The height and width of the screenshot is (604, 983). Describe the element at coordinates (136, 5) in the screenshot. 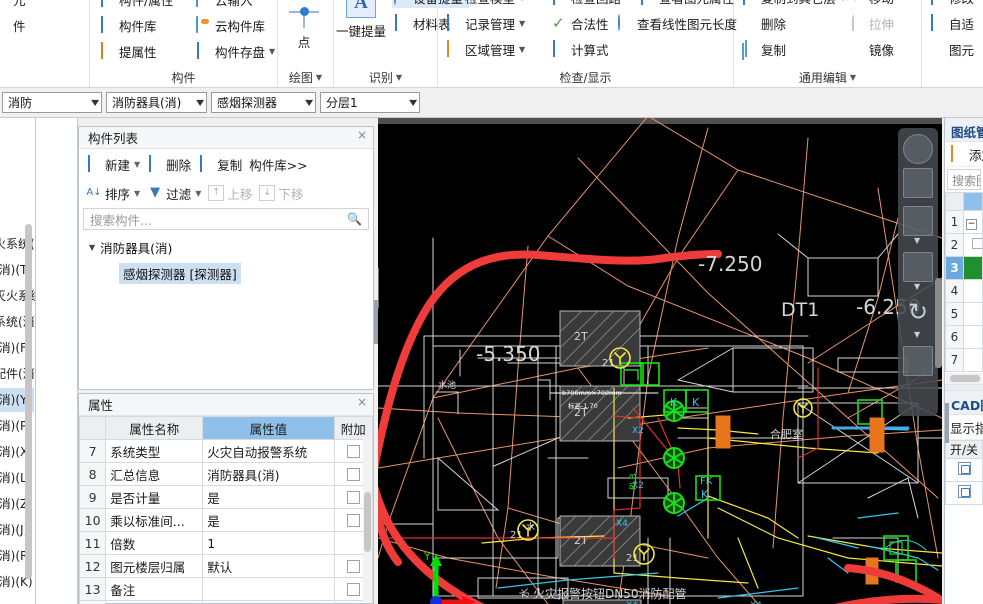

I see `ribbon-item-component-property: 构件/属性` at that location.